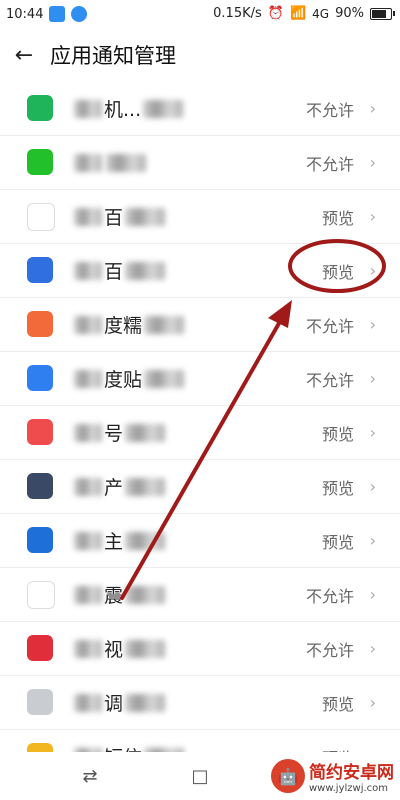 The width and height of the screenshot is (400, 800). I want to click on app-notification-row: 机... 不允许 ›, so click(200, 109).